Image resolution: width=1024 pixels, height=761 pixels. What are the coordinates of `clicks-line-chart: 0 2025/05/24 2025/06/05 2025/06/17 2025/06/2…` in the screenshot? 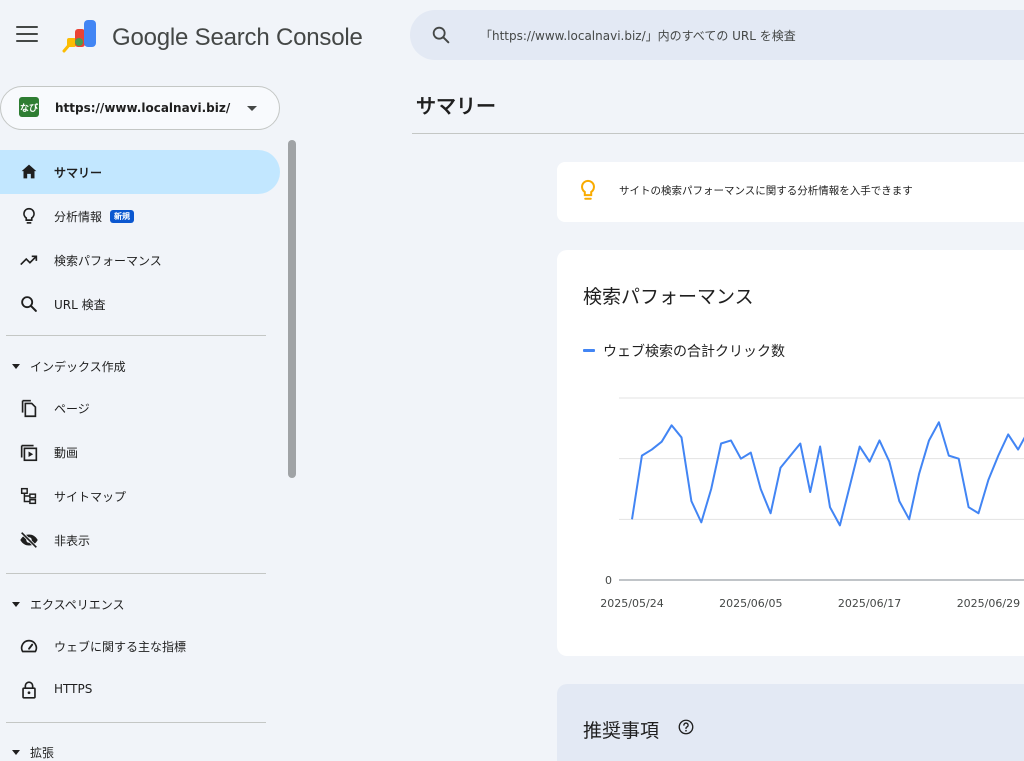 It's located at (790, 500).